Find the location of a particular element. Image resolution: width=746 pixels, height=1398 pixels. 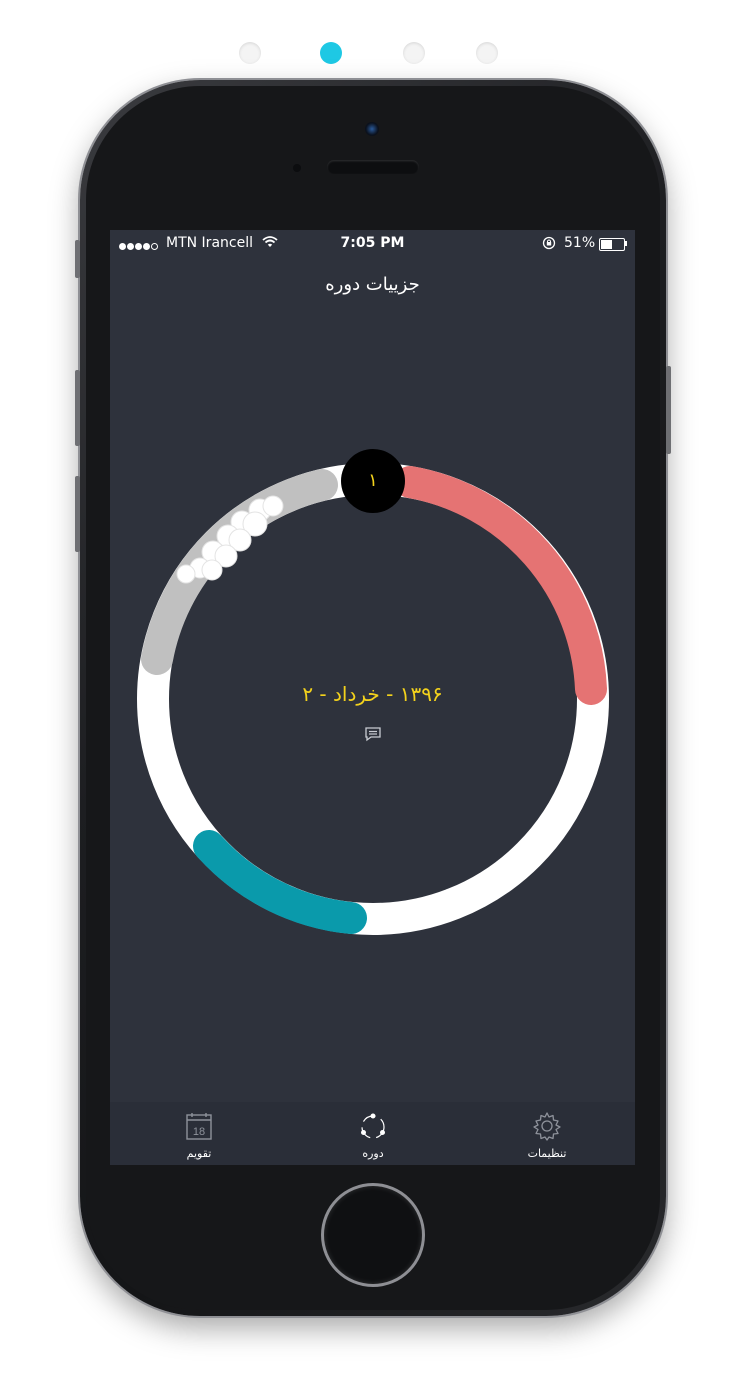

volume-down-button is located at coordinates (77, 514).